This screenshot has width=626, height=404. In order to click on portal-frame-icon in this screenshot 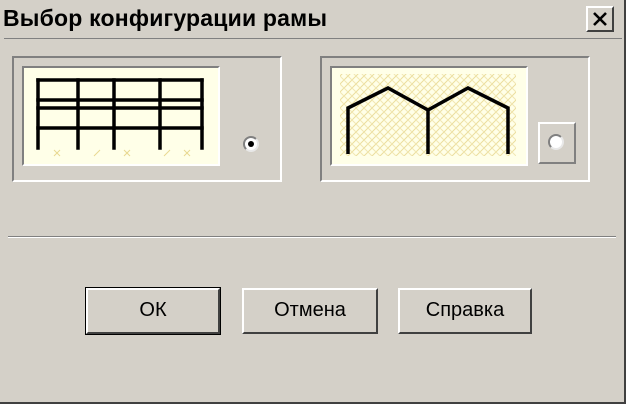, I will do `click(428, 115)`.